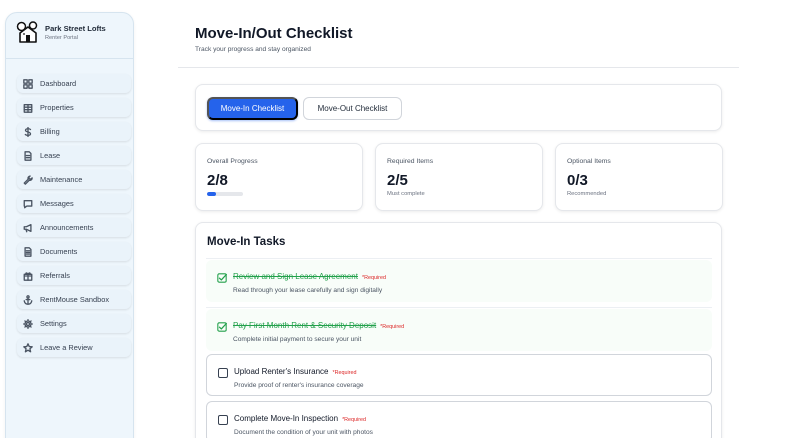 This screenshot has height=438, width=786. I want to click on sidebar-item-label: RentMouse Sandbox, so click(75, 299).